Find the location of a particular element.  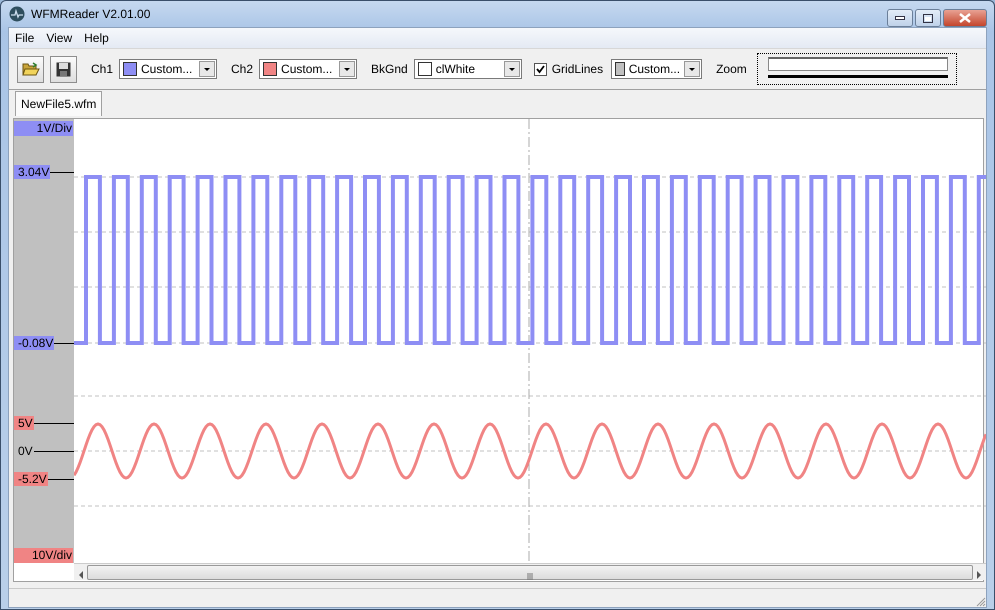

combo-label: Ch1 is located at coordinates (102, 69).